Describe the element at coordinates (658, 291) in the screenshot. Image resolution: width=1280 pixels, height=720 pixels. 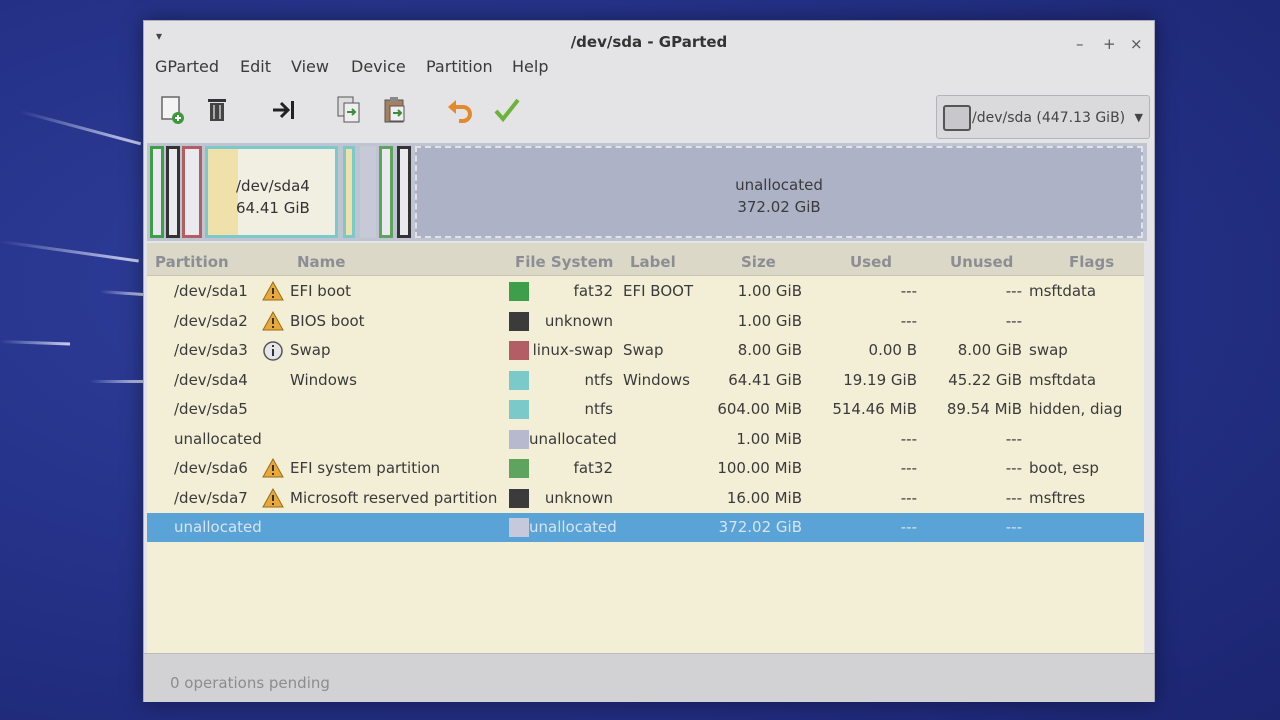
I see `label-cell: EFI BOOT` at that location.